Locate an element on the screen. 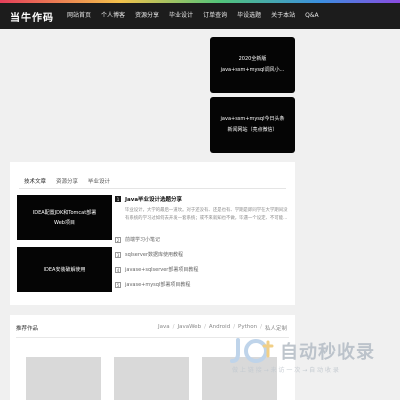 The width and height of the screenshot is (400, 400). article-number: 4 is located at coordinates (118, 269).